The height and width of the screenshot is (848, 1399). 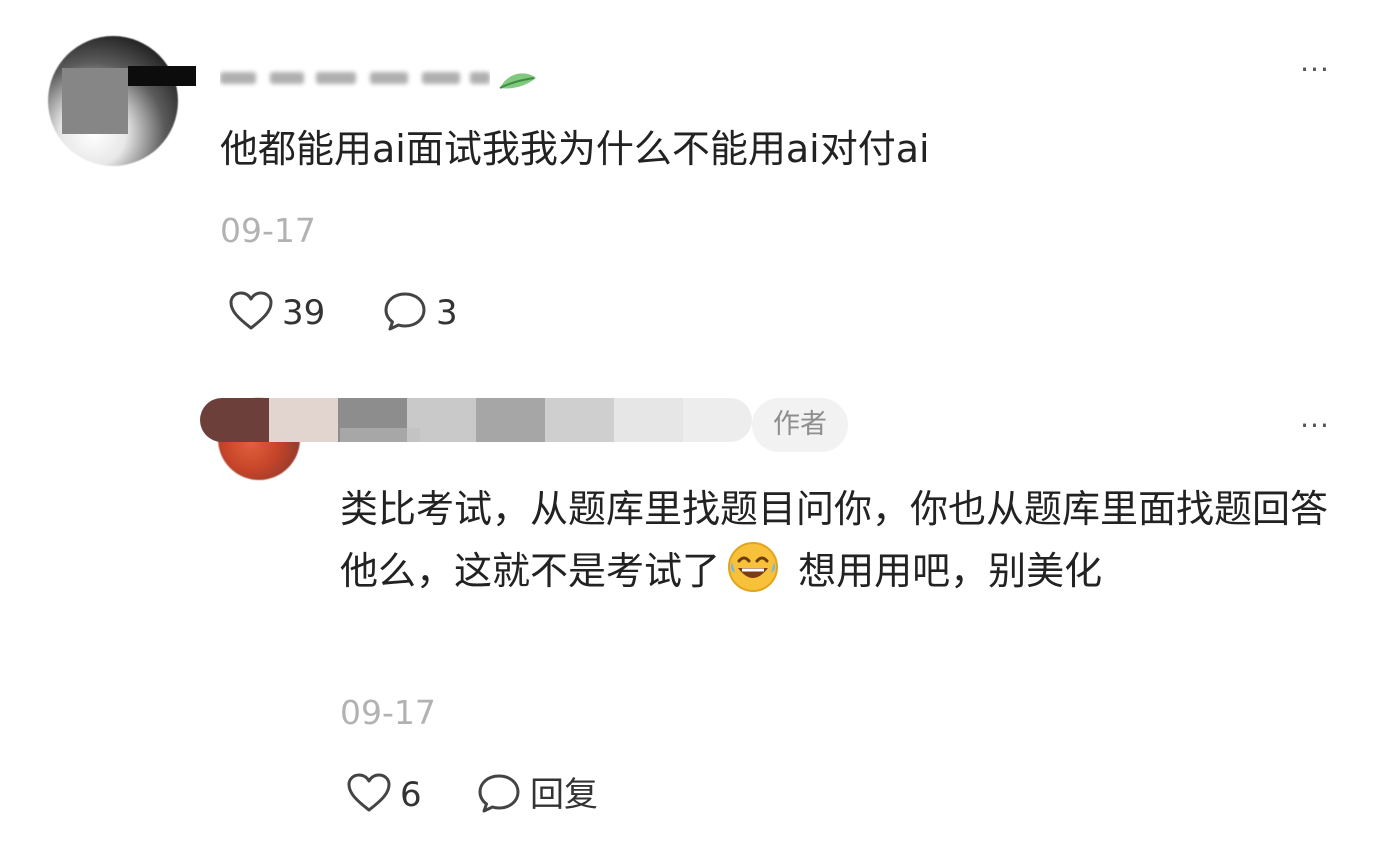 I want to click on comment-date: 09-17, so click(x=268, y=230).